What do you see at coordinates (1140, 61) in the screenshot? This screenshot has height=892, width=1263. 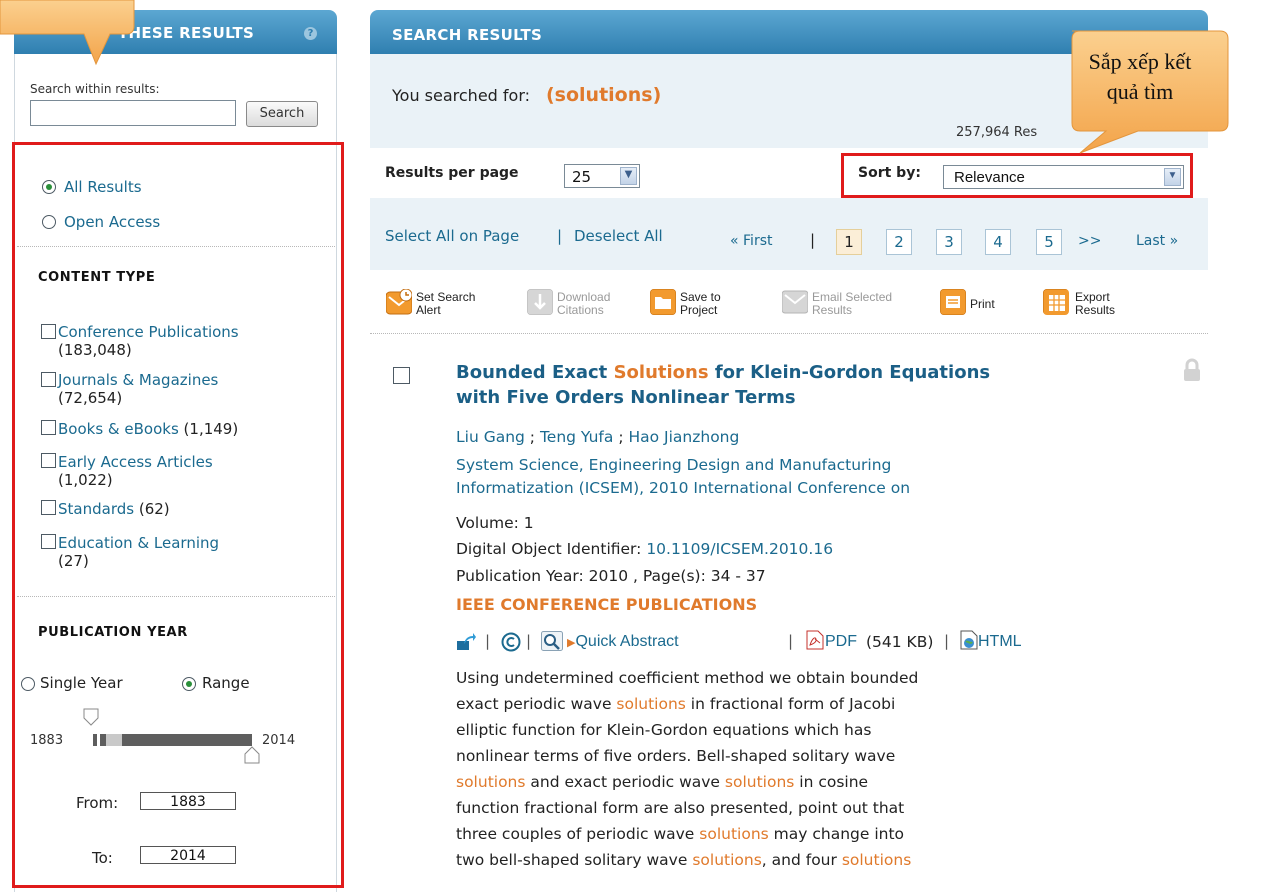 I see `callout-line: Sắp xếp kết` at bounding box center [1140, 61].